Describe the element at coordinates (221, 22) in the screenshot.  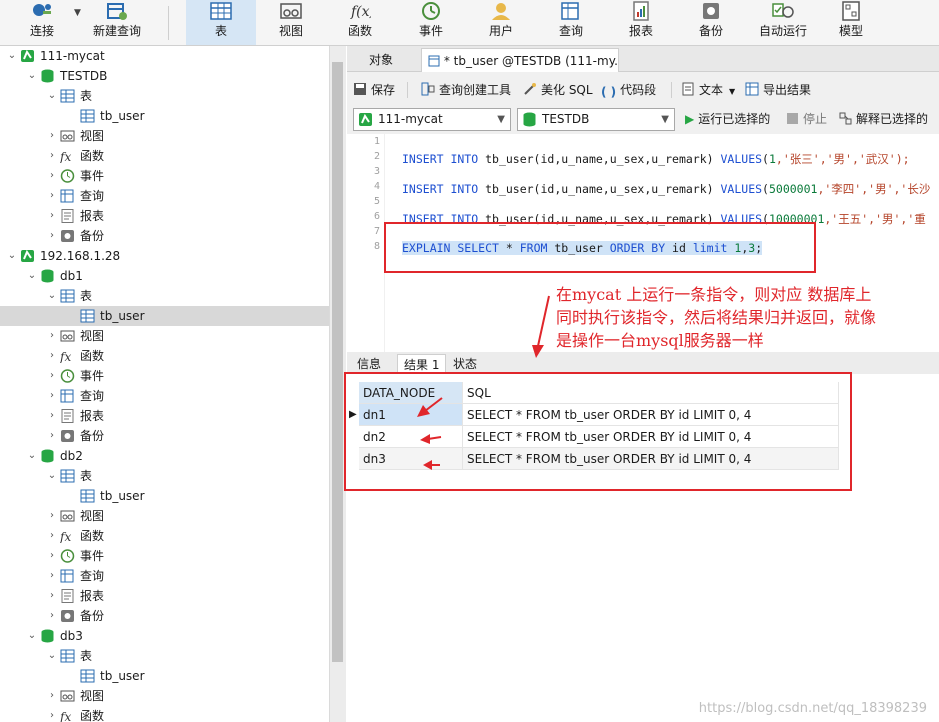
I see `table-button: 表` at that location.